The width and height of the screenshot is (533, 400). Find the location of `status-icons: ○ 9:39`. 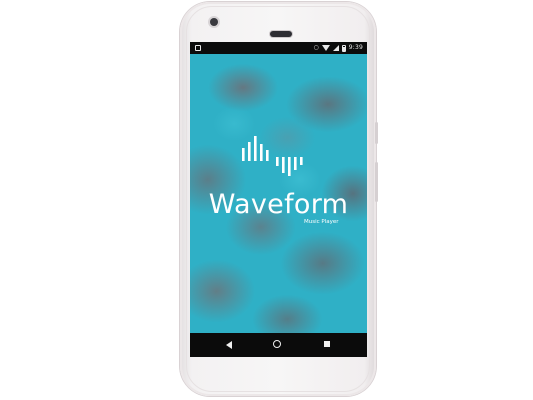

status-icons: ○ 9:39 is located at coordinates (338, 48).